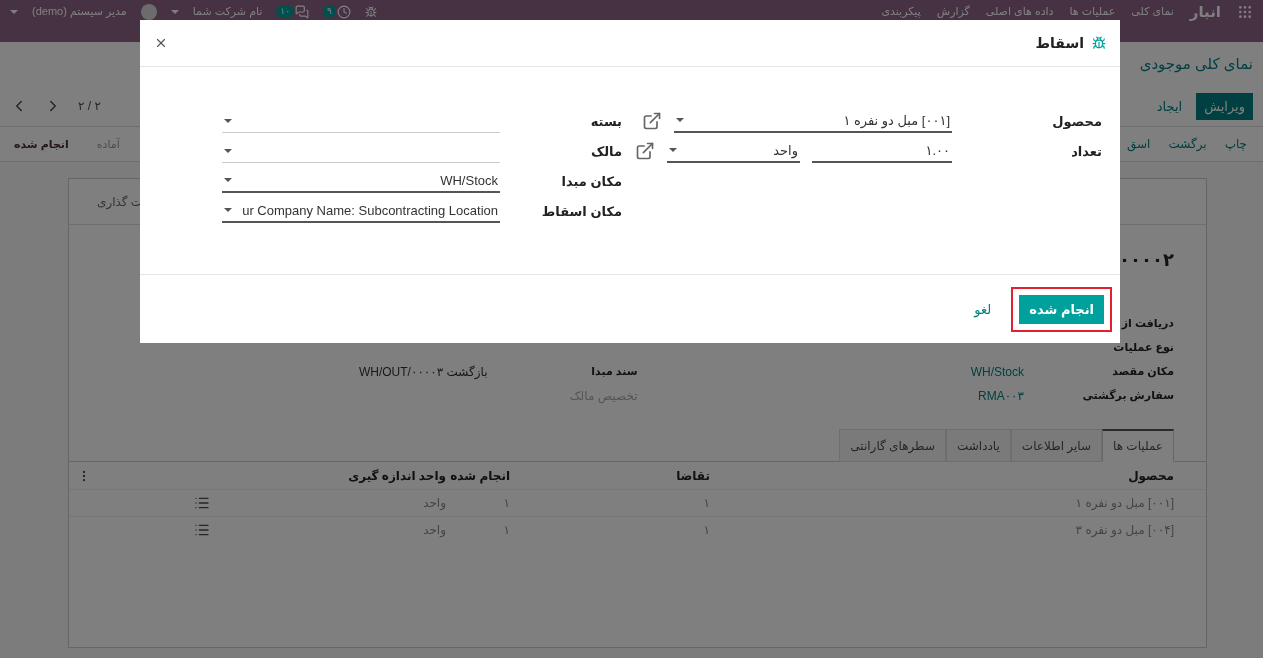 This screenshot has height=658, width=1263. I want to click on column-header: تقاضا, so click(693, 476).